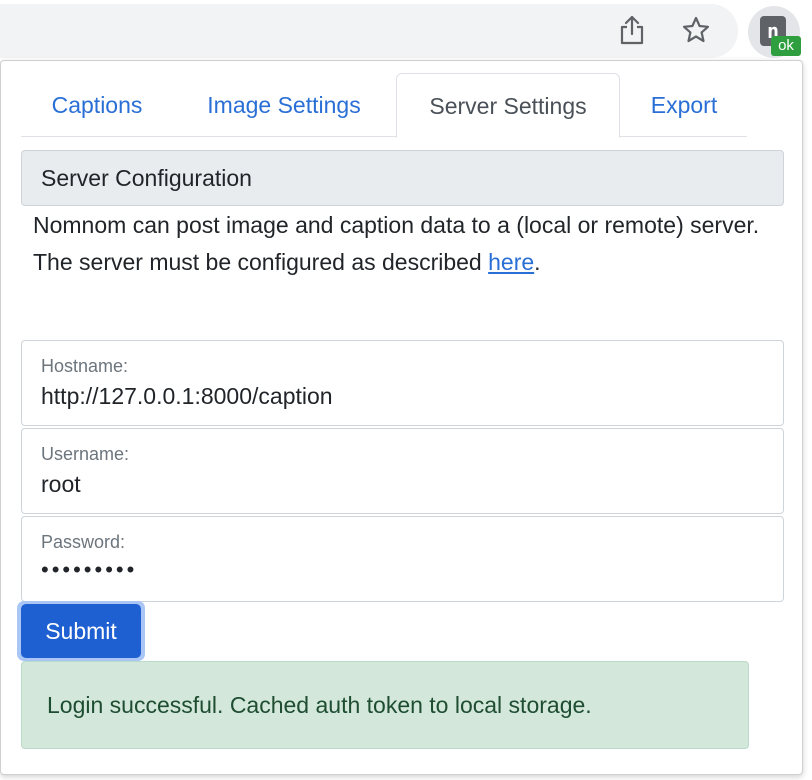  What do you see at coordinates (406, 31) in the screenshot?
I see `browser-toolbar: n ok` at bounding box center [406, 31].